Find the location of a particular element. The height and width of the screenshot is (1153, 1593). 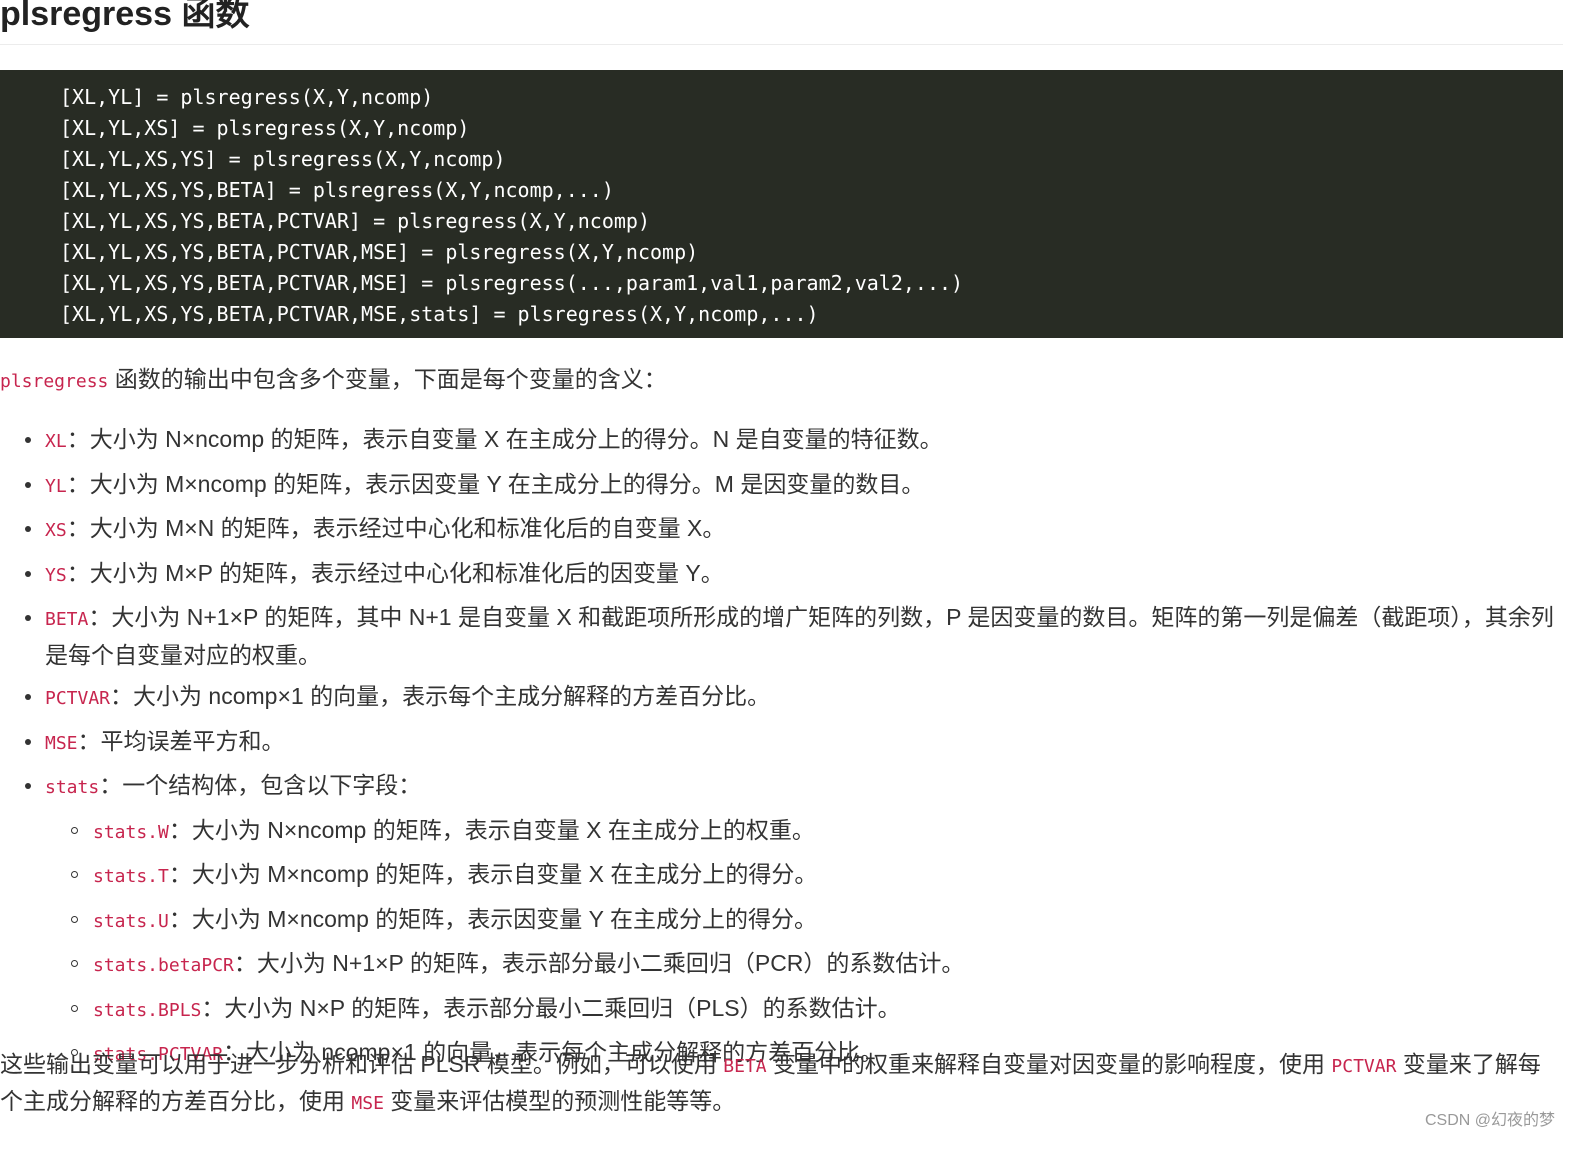

summary-text: 变量来评估模型的预测性能等等。 is located at coordinates (559, 1101).